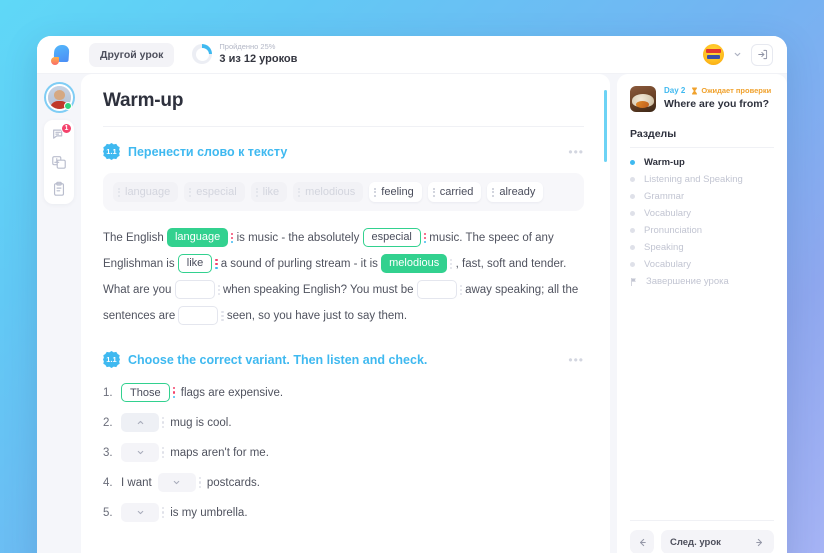  What do you see at coordinates (673, 230) in the screenshot?
I see `sidebar-item-label: Pronunciation` at bounding box center [673, 230].